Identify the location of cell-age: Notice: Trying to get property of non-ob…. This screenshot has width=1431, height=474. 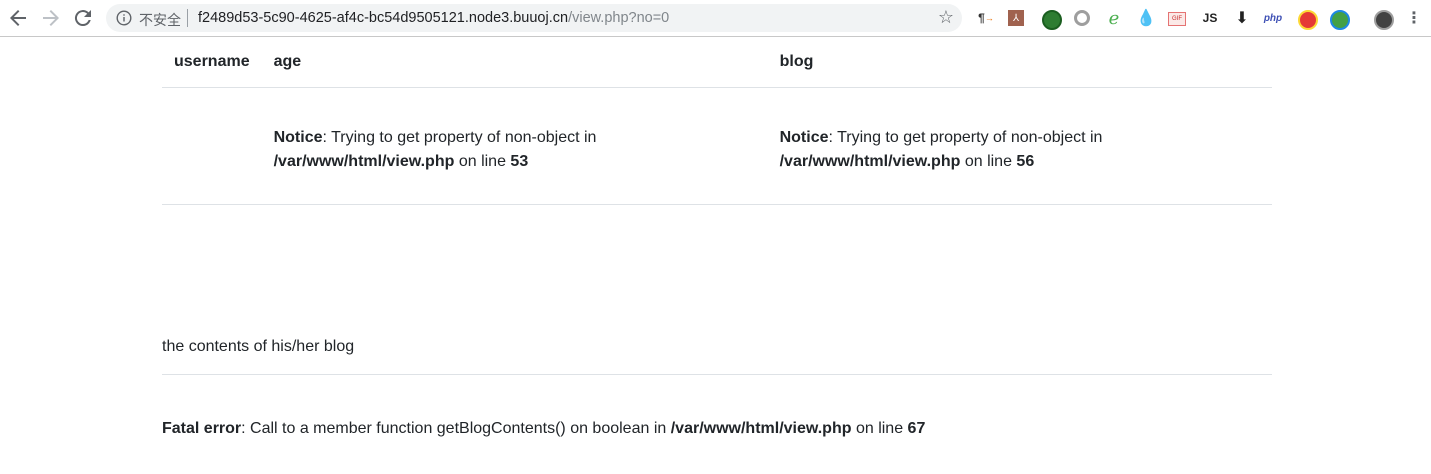
(514, 146).